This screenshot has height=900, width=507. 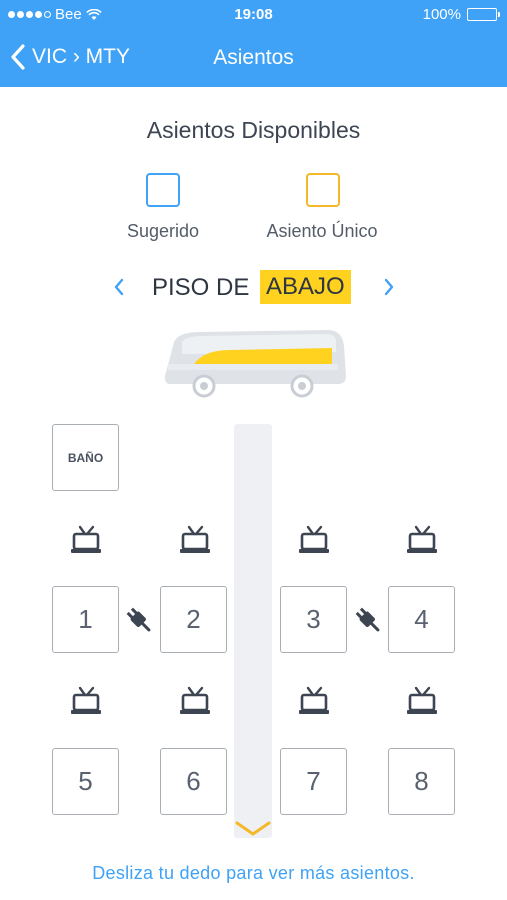 What do you see at coordinates (483, 14) in the screenshot?
I see `battery-icon` at bounding box center [483, 14].